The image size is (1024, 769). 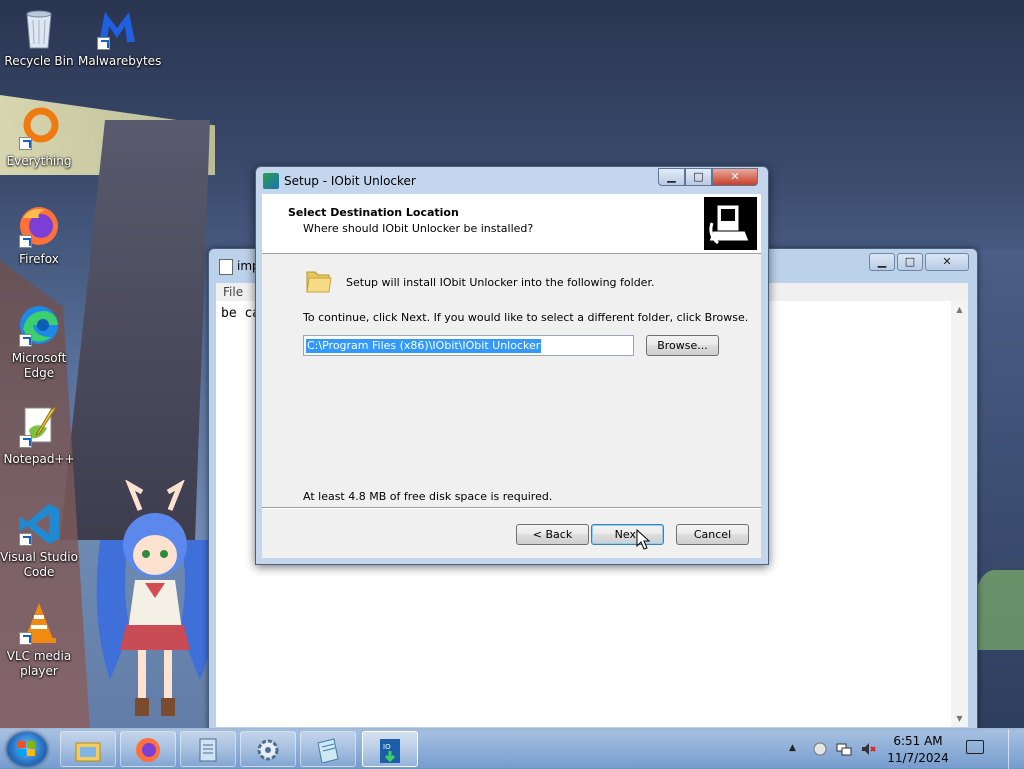 What do you see at coordinates (233, 292) in the screenshot?
I see `menu-file: File` at bounding box center [233, 292].